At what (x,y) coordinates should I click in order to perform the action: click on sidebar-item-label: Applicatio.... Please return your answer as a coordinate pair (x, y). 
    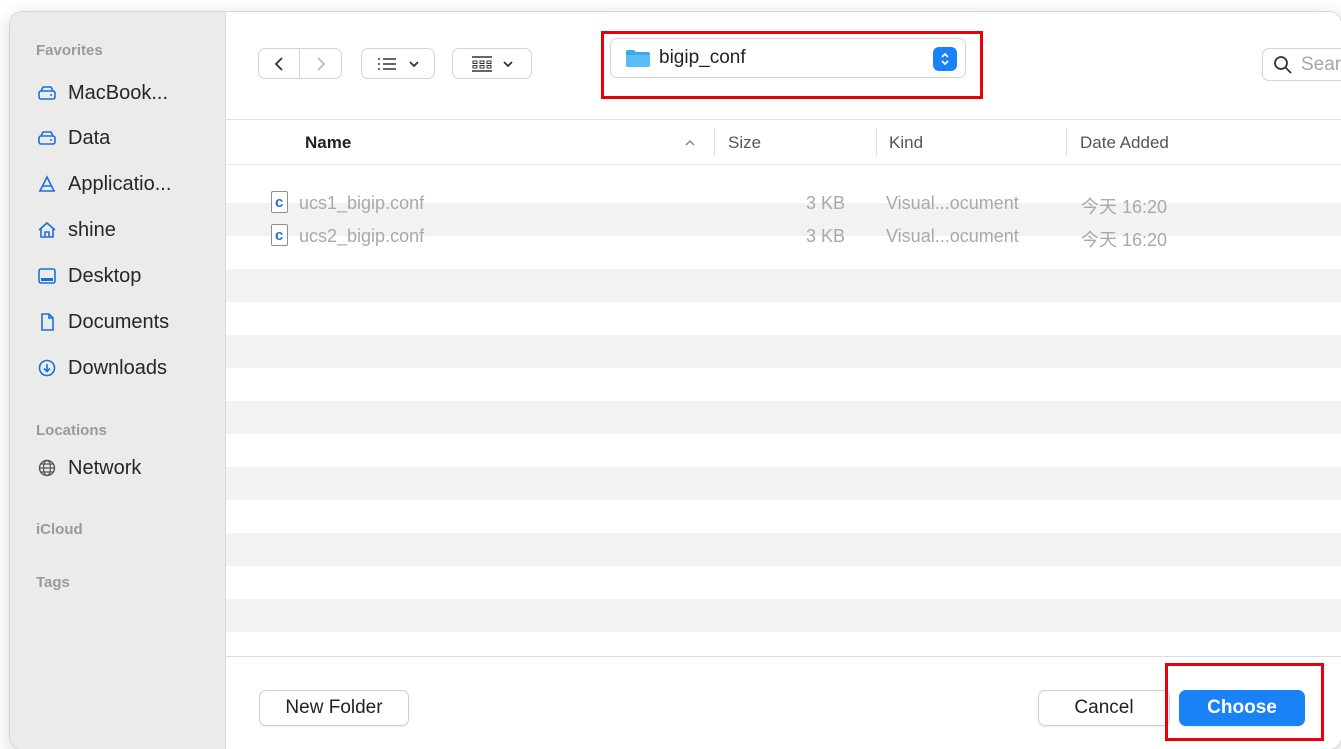
    Looking at the image, I should click on (120, 183).